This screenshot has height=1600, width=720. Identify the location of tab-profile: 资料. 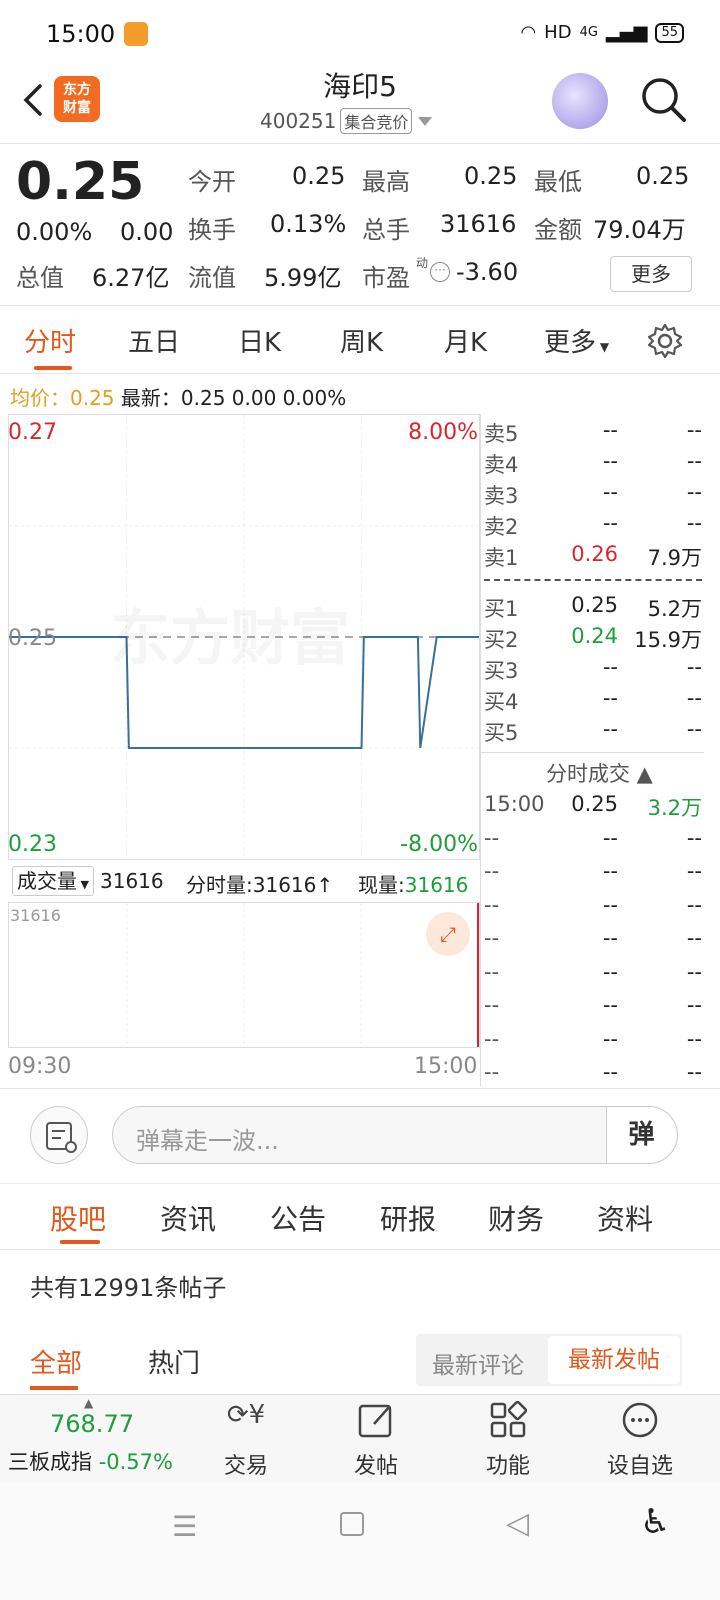
(625, 1218).